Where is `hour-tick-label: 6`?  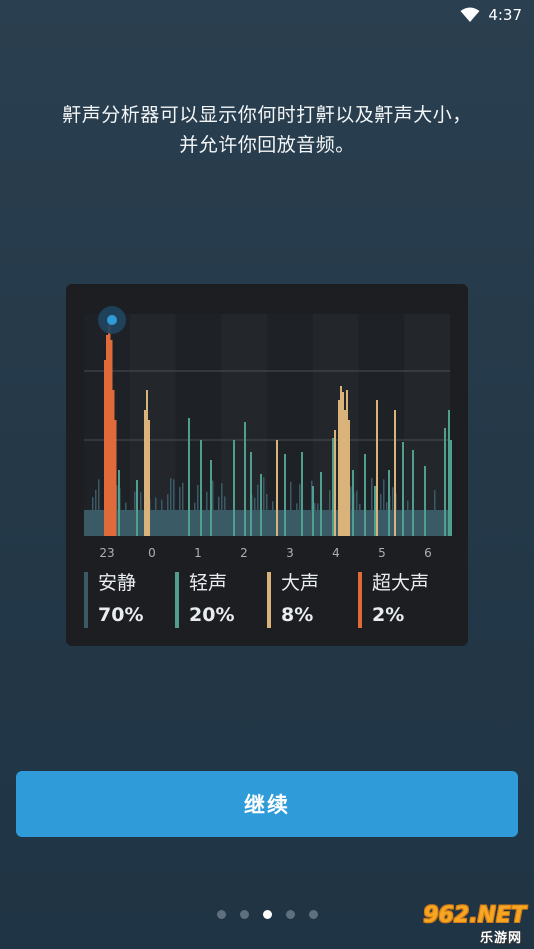
hour-tick-label: 6 is located at coordinates (428, 553).